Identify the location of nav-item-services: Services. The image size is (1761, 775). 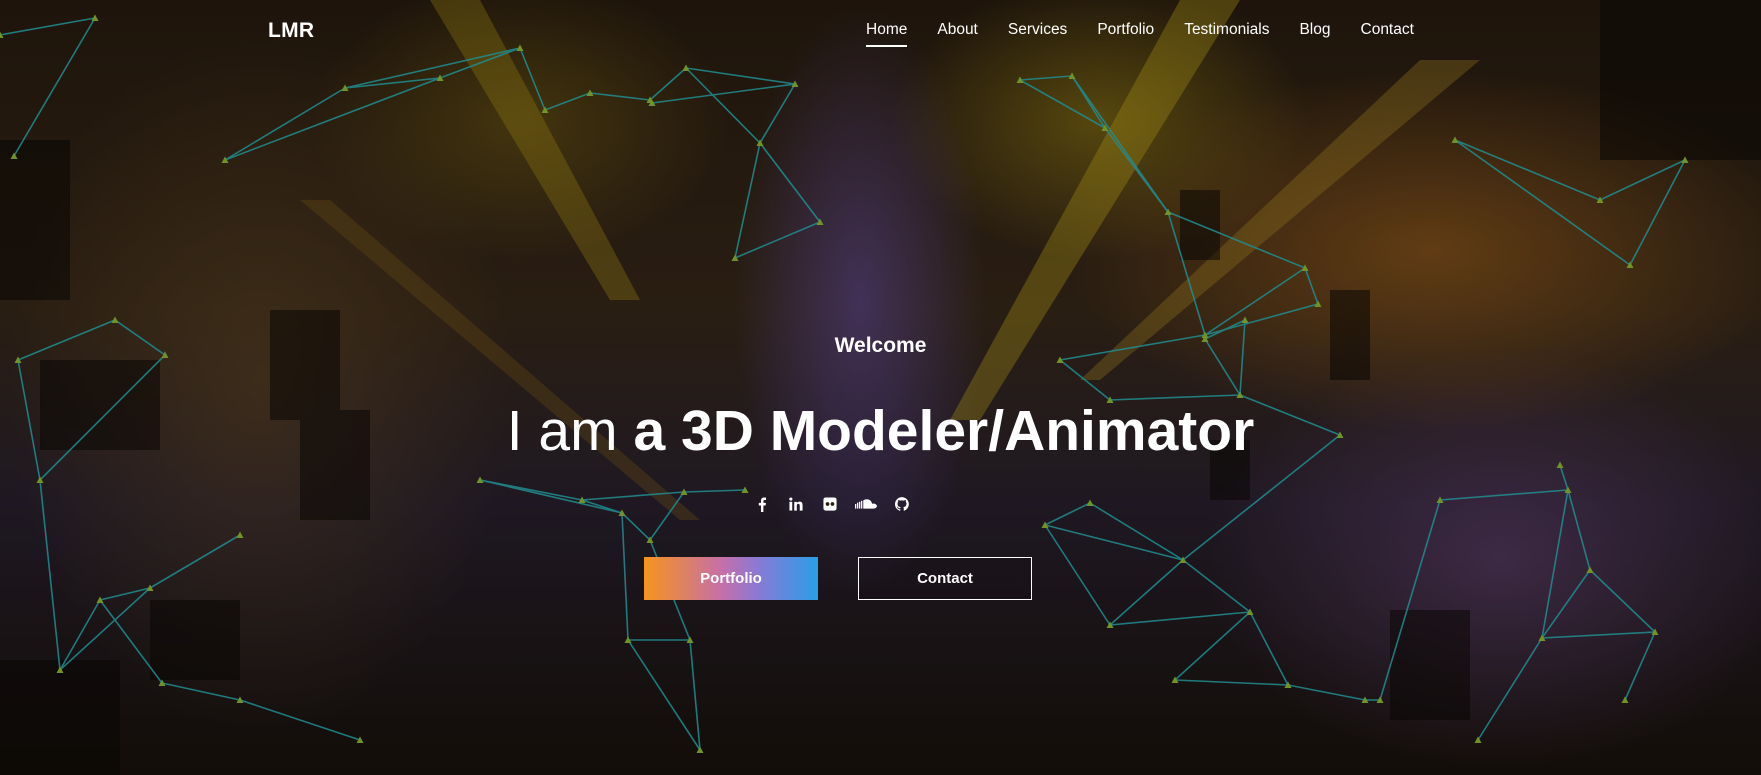
(1037, 34).